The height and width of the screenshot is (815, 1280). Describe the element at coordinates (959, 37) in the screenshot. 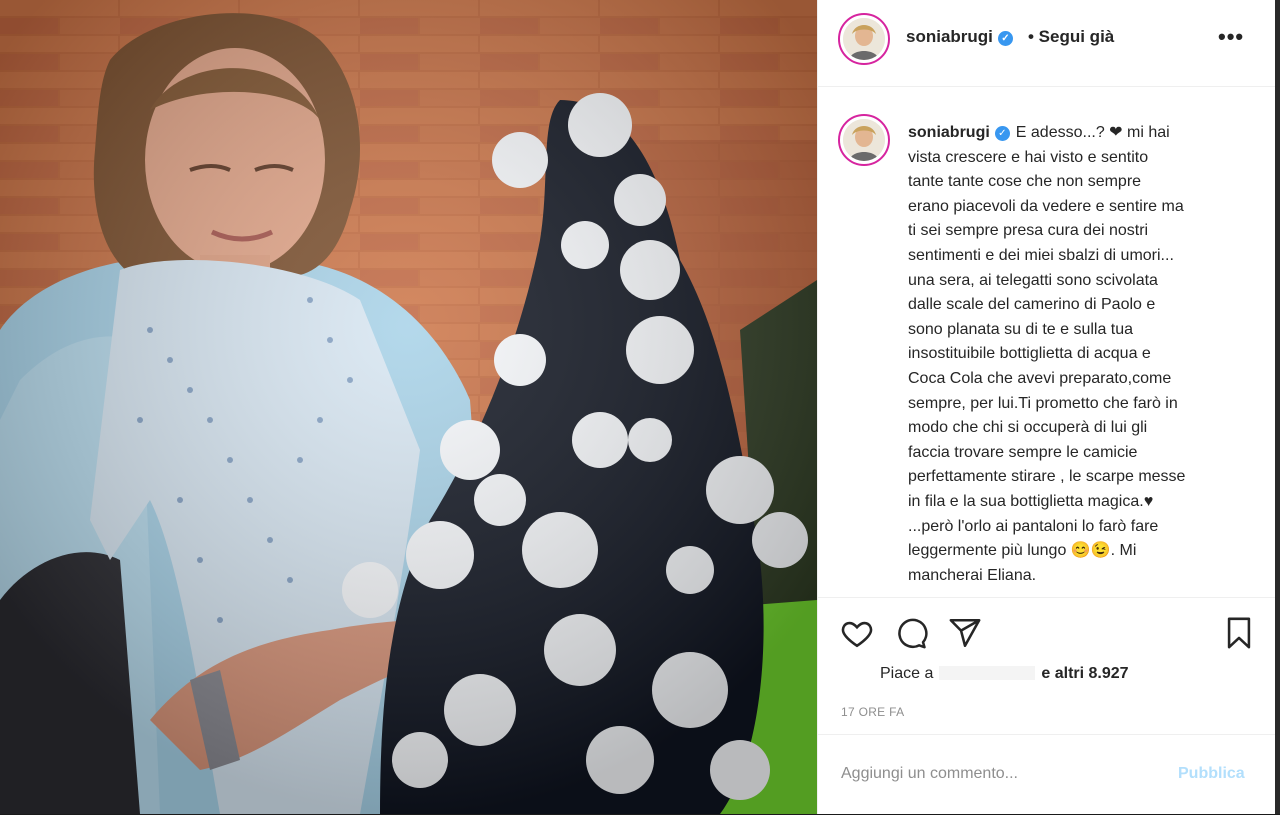

I see `author-username: soniabrugi ✓` at that location.